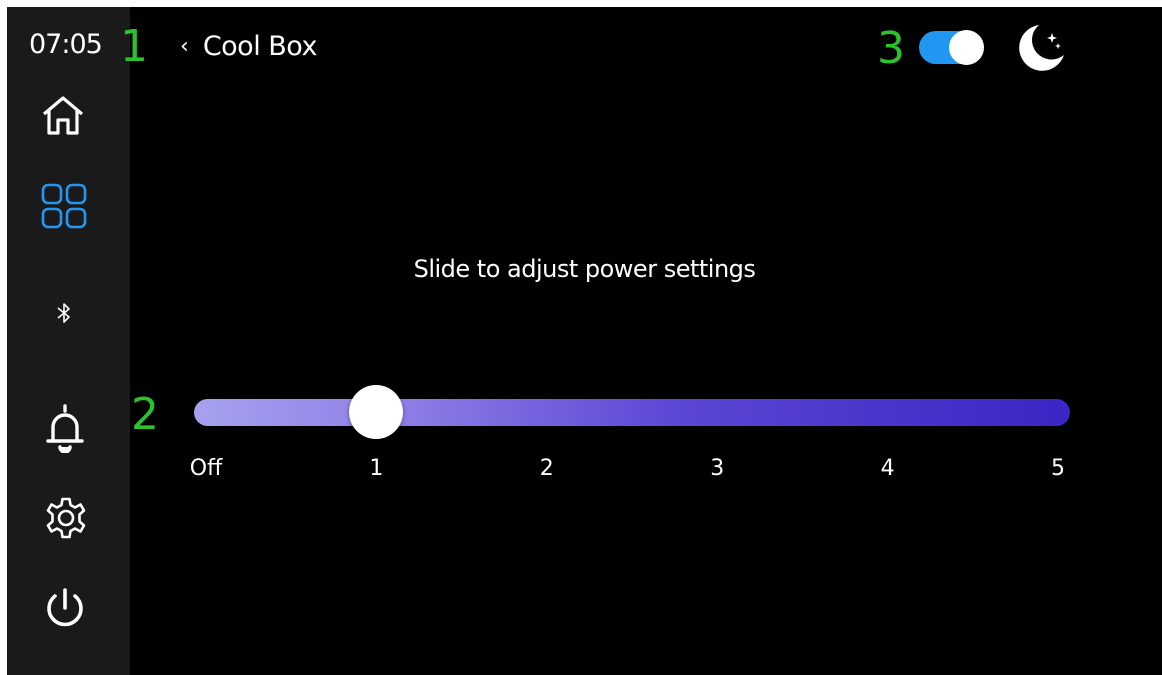 The height and width of the screenshot is (675, 1162). I want to click on power-slider, so click(632, 412).